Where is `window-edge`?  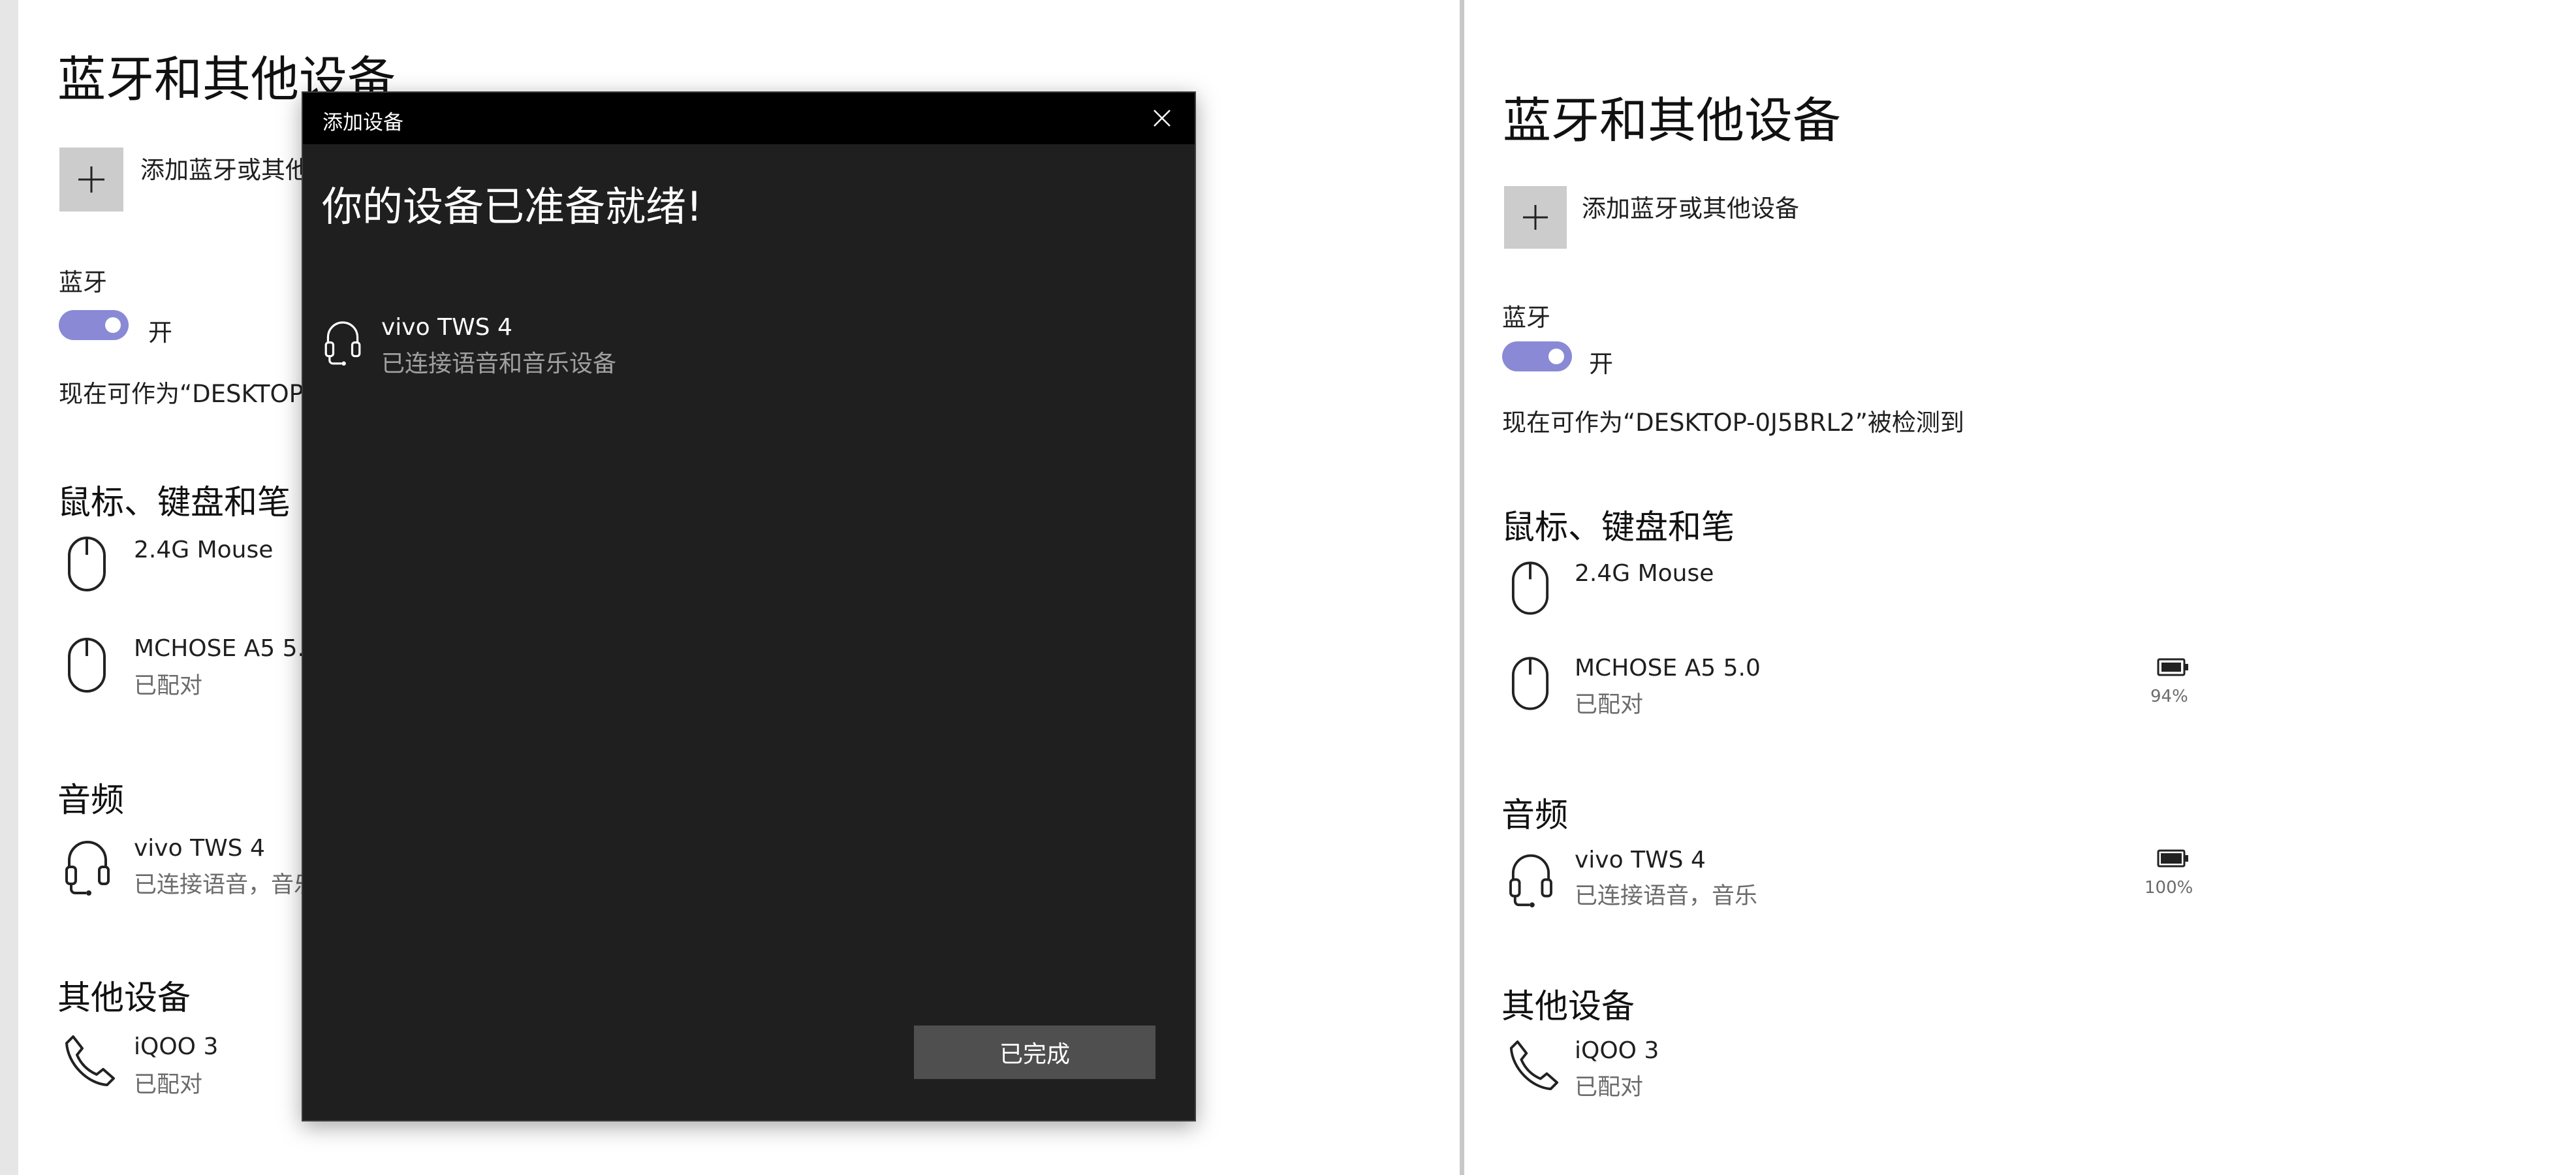
window-edge is located at coordinates (9, 587).